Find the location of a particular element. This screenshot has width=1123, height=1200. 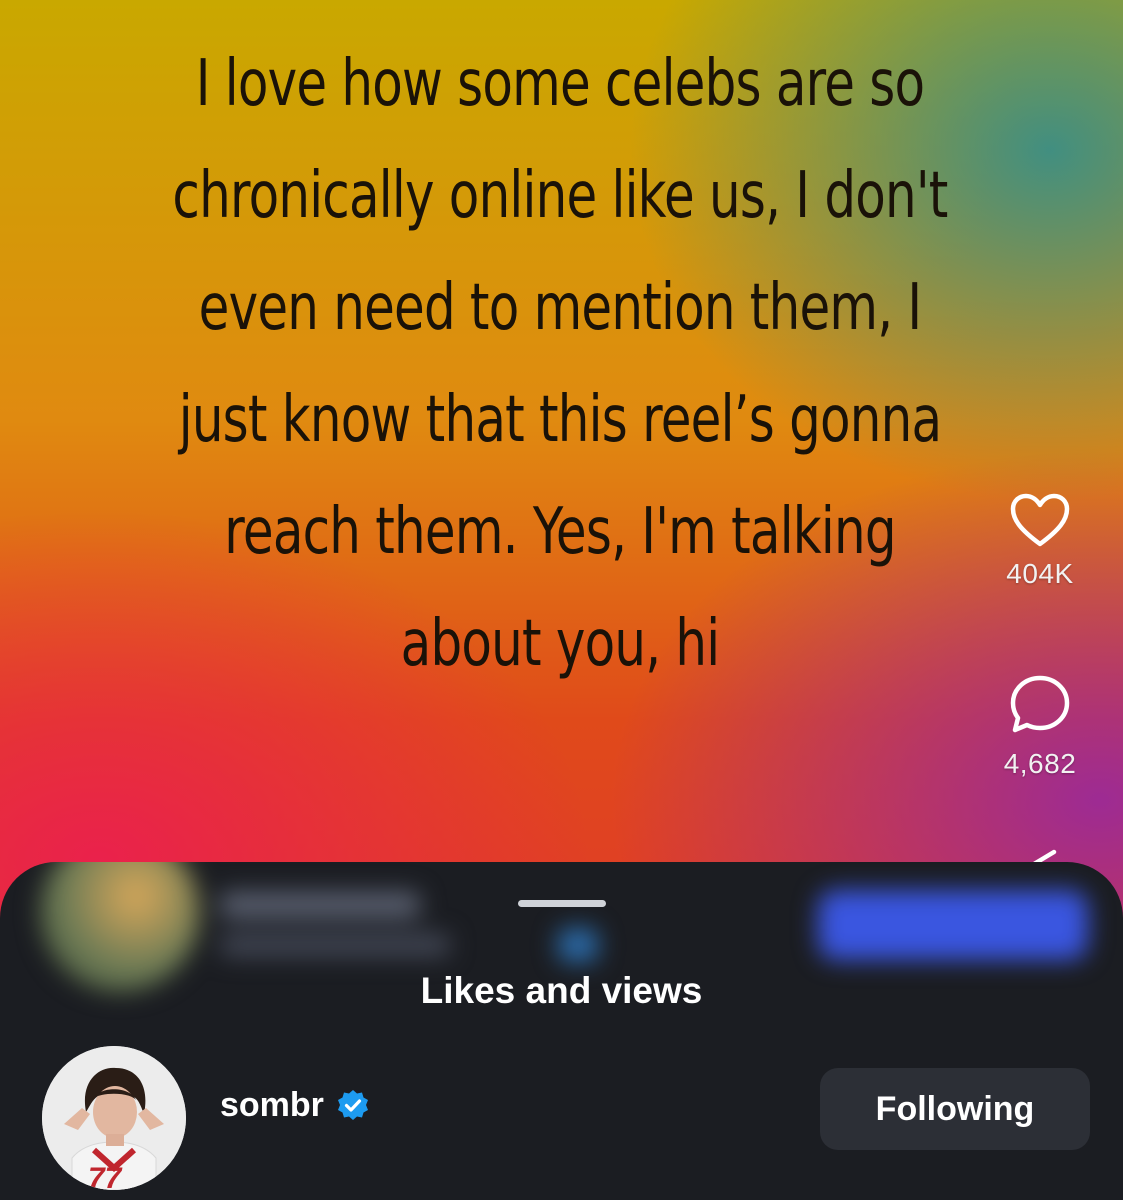

caption-line: about you, hi is located at coordinates (560, 644).